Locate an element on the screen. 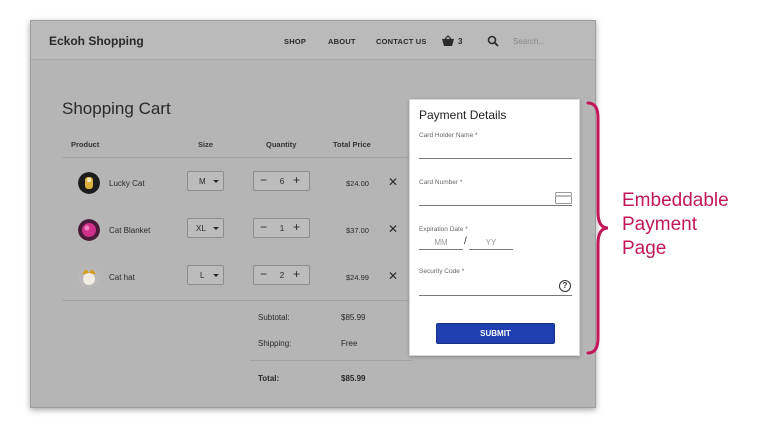  size-value: XL is located at coordinates (201, 228).